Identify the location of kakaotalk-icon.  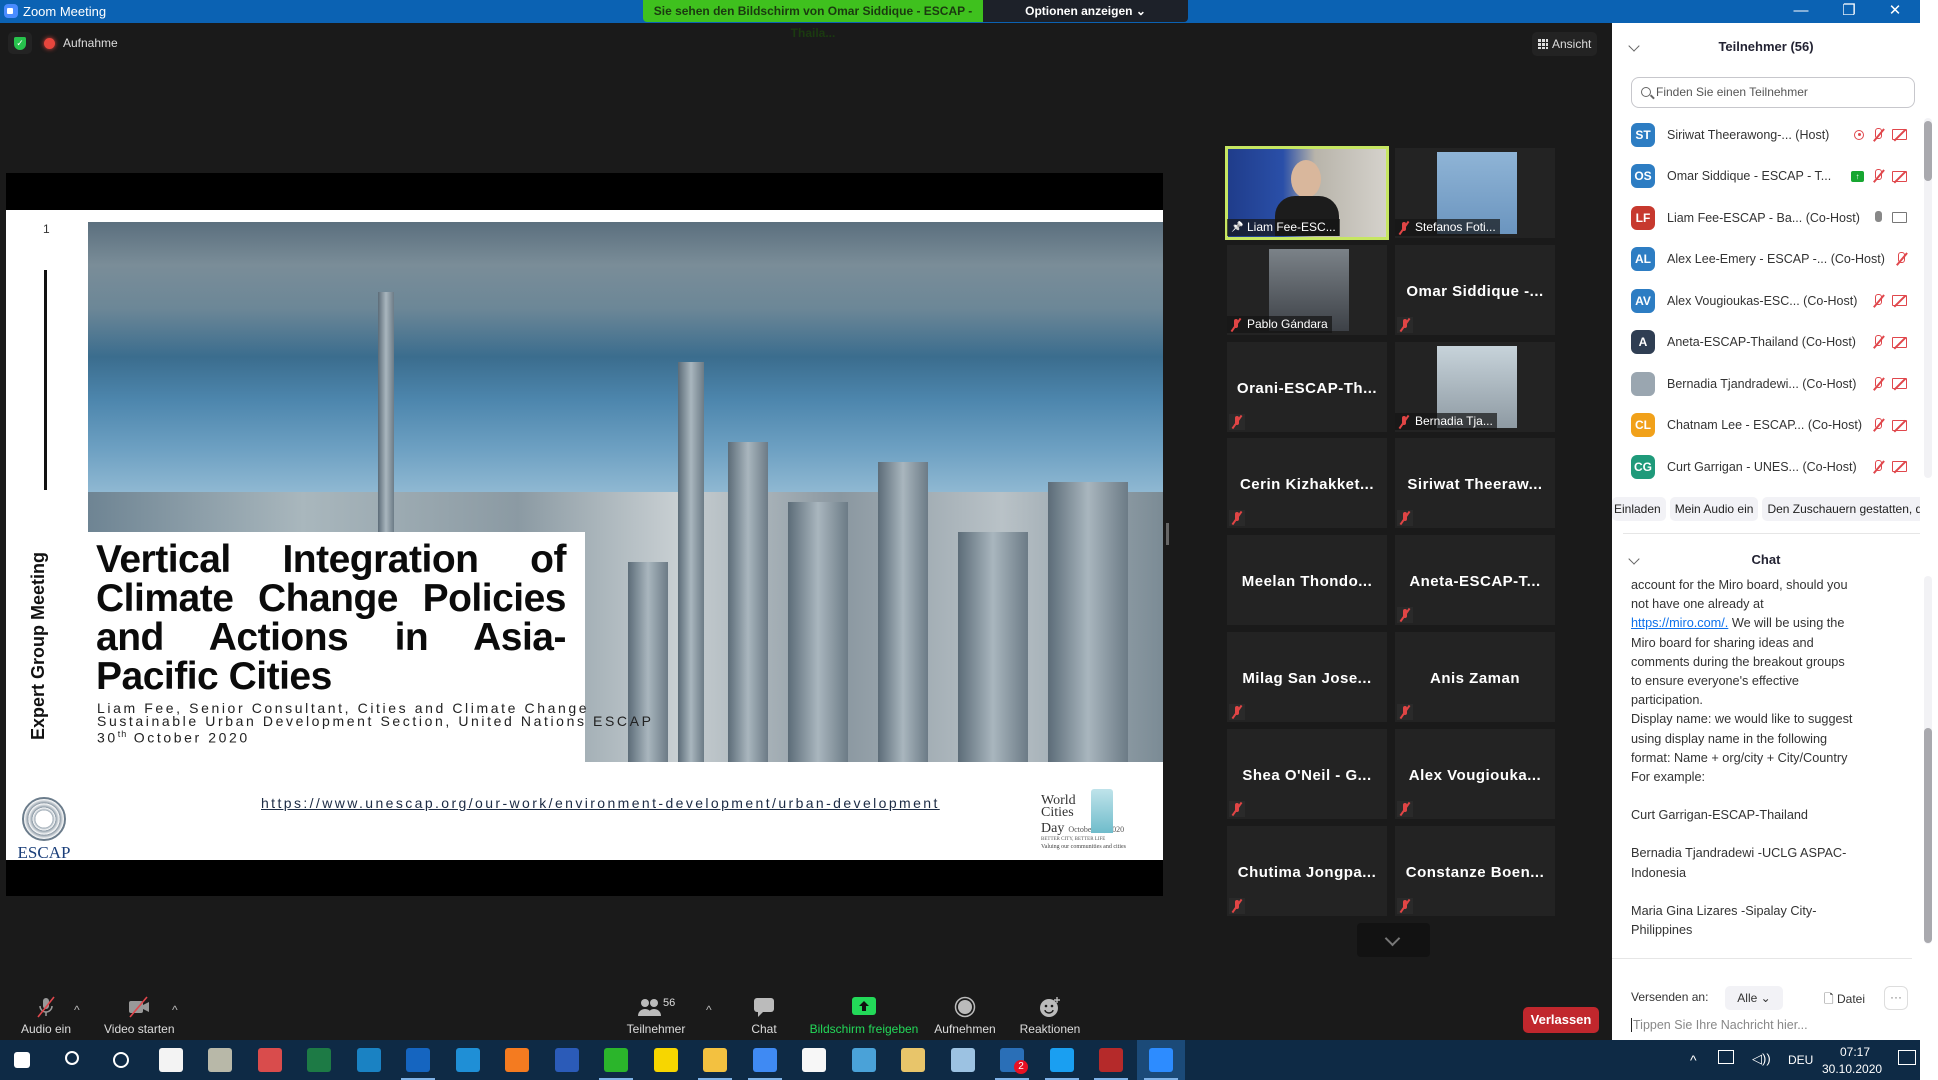
(665, 1060).